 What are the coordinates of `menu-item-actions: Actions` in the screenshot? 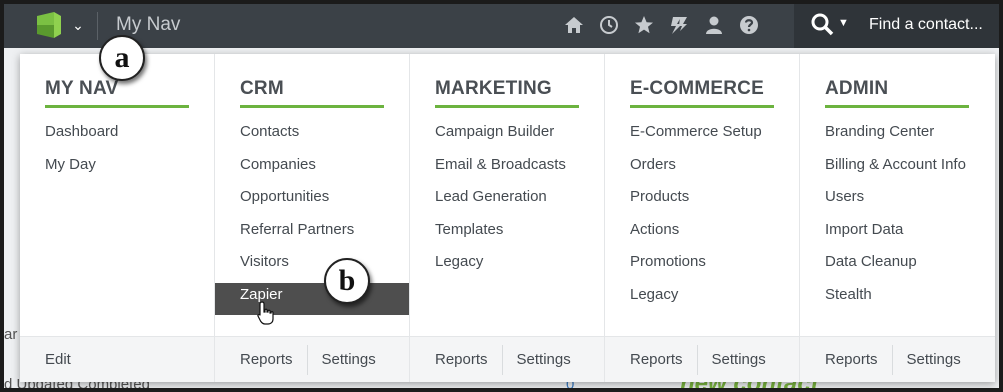 It's located at (702, 234).